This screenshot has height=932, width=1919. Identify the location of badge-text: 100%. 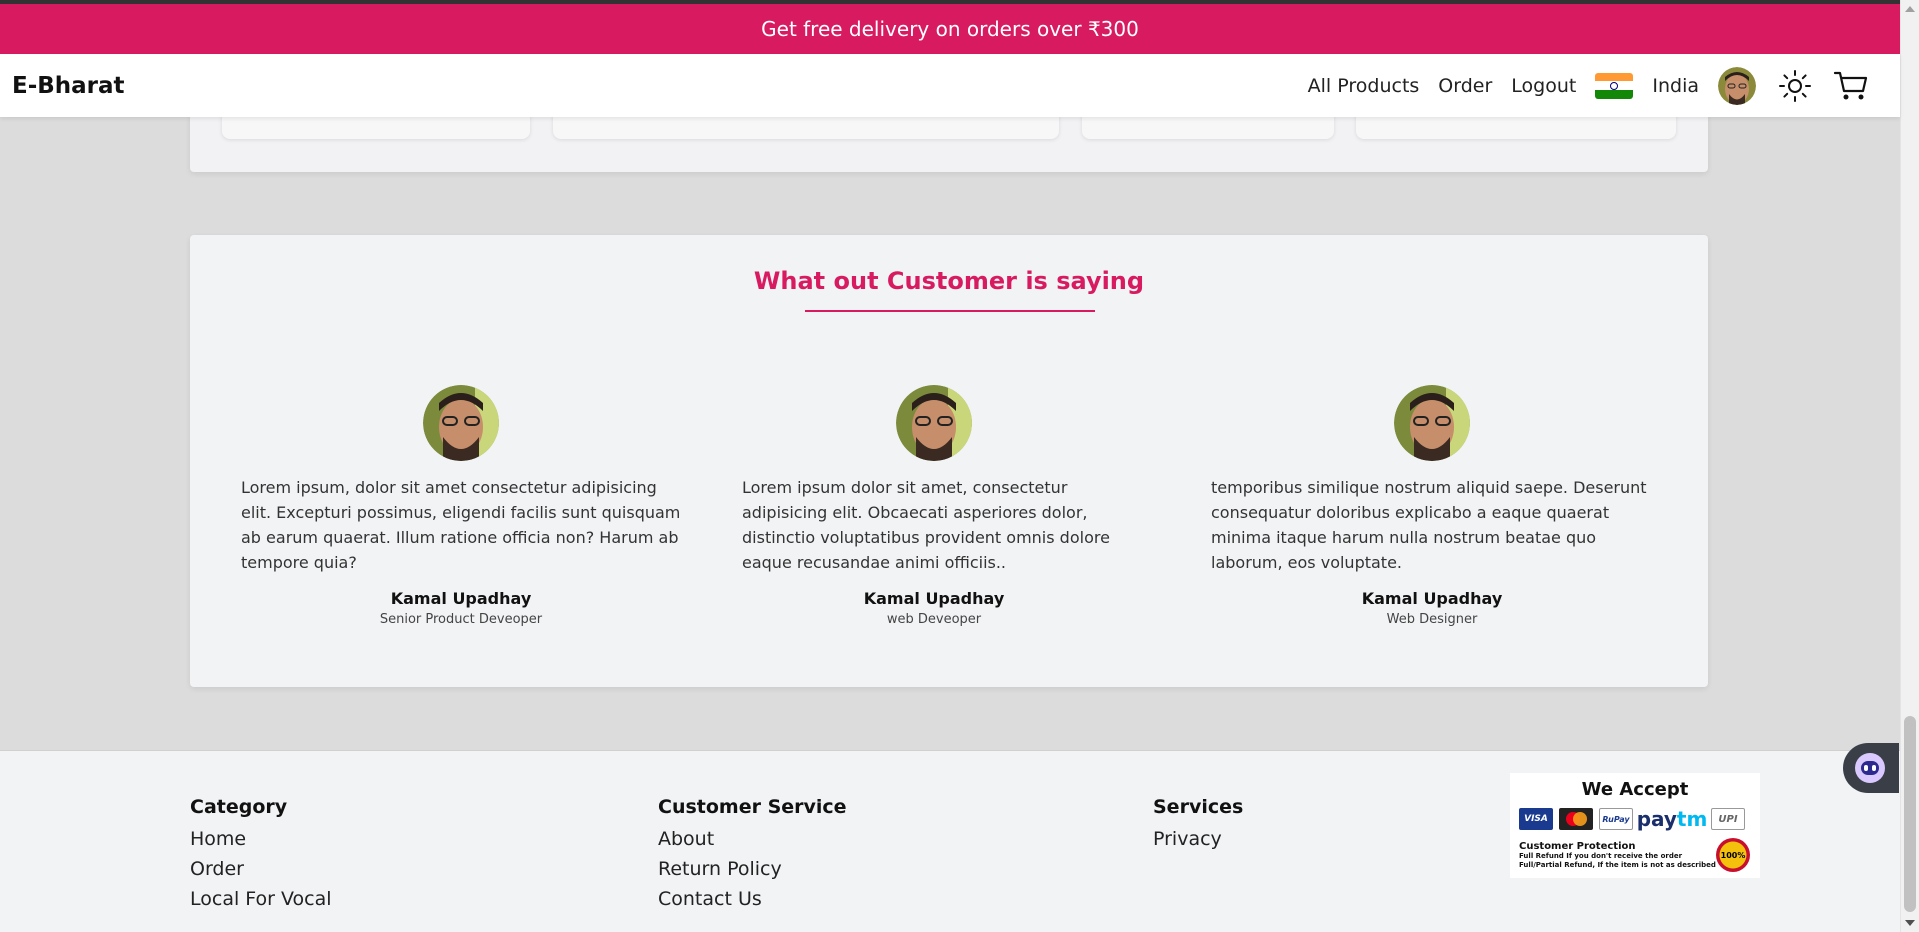
(1733, 855).